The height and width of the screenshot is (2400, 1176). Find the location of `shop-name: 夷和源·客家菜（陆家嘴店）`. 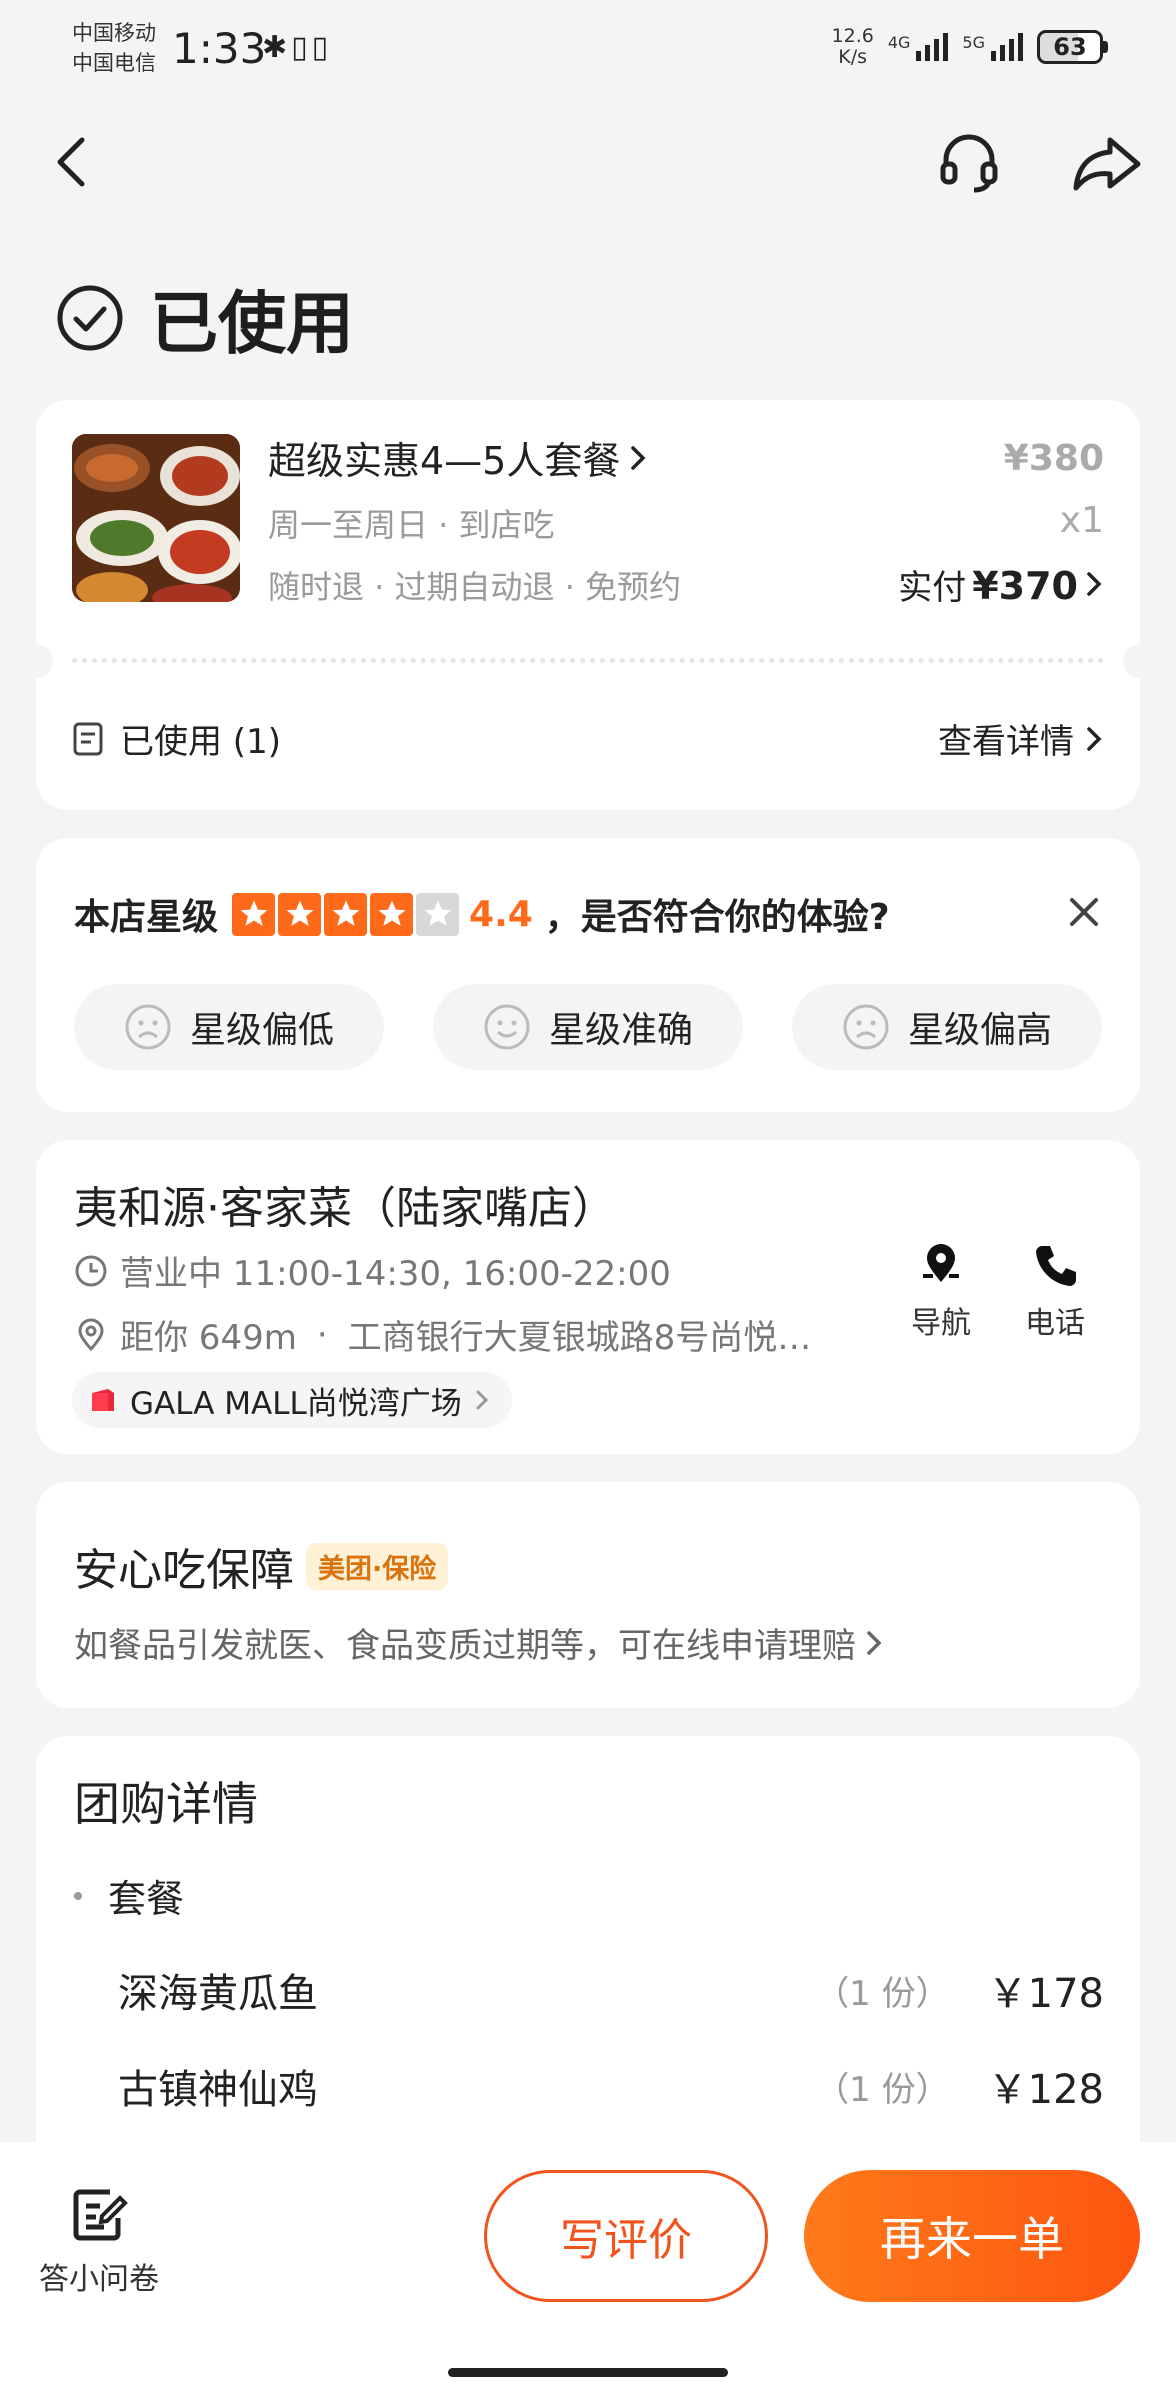

shop-name: 夷和源·客家菜（陆家嘴店） is located at coordinates (345, 1204).